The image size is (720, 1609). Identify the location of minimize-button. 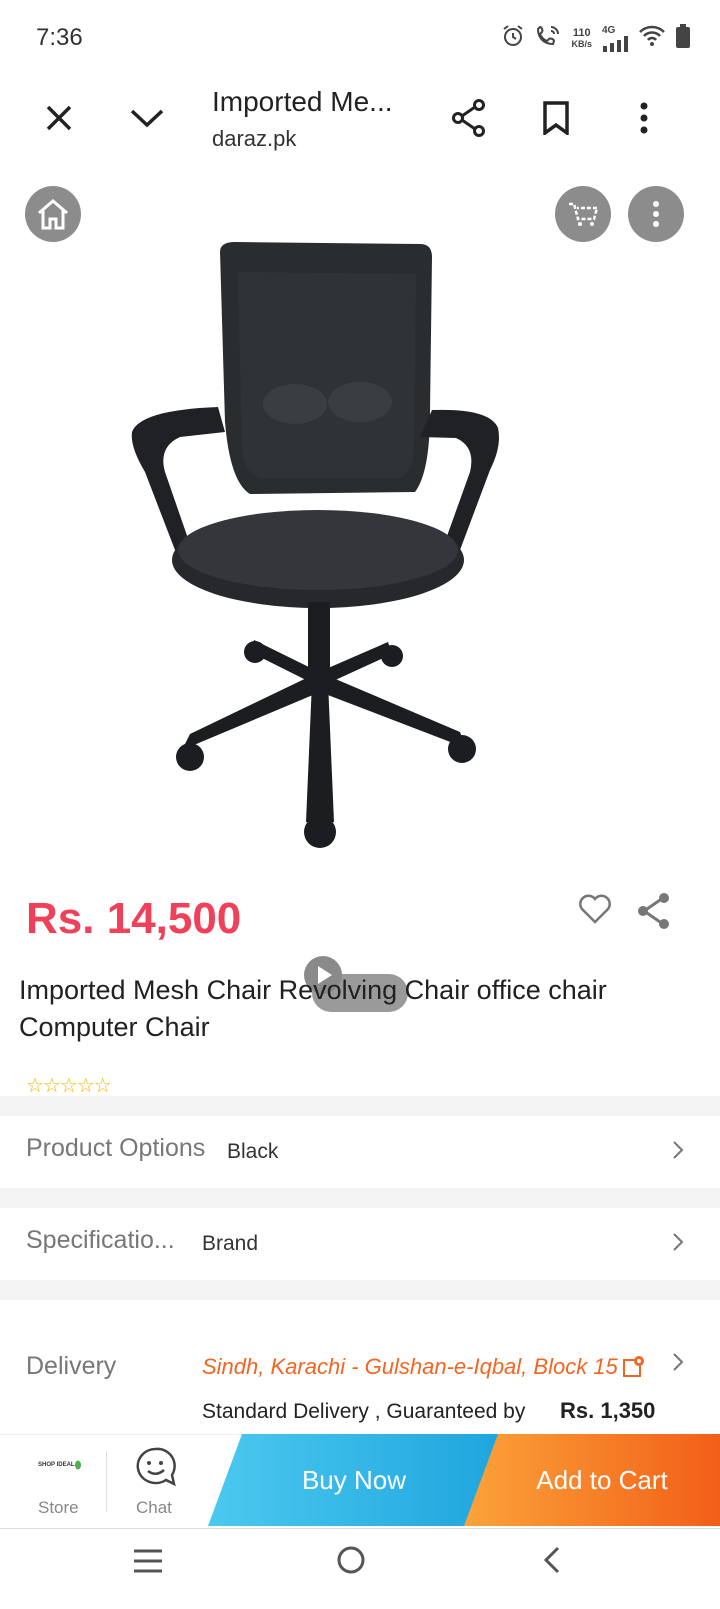
(147, 118).